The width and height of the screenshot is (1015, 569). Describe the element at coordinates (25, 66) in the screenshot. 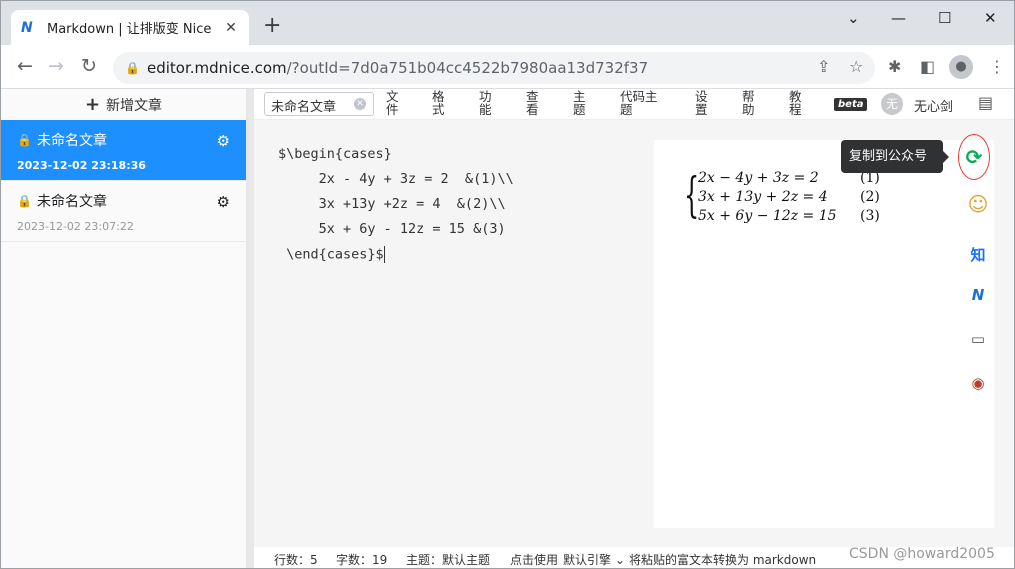

I see `back-button: ←` at that location.